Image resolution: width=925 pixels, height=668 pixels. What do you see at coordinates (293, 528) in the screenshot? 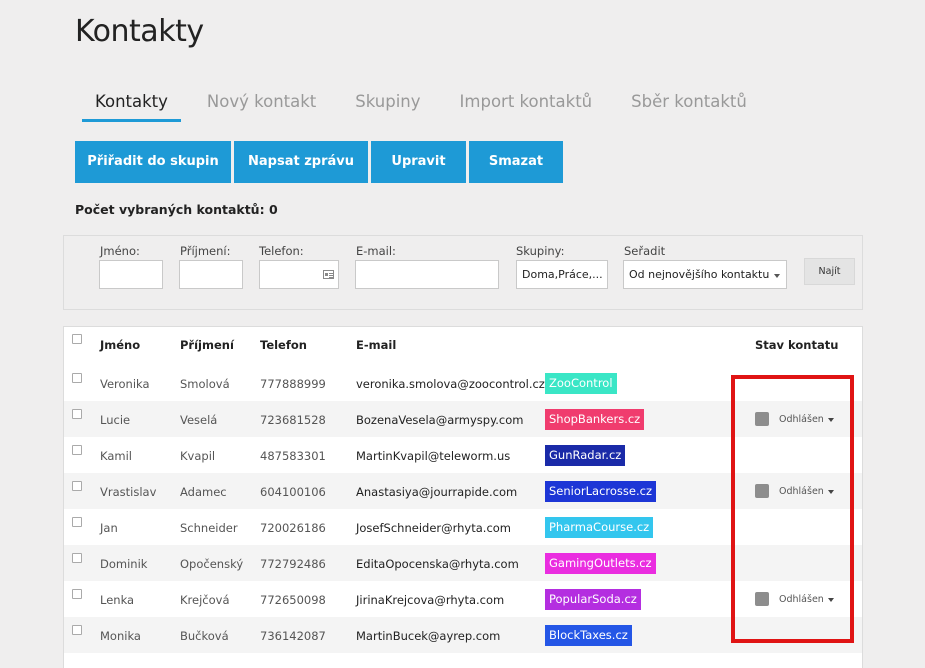
I see `cell-phone: 720026186` at bounding box center [293, 528].